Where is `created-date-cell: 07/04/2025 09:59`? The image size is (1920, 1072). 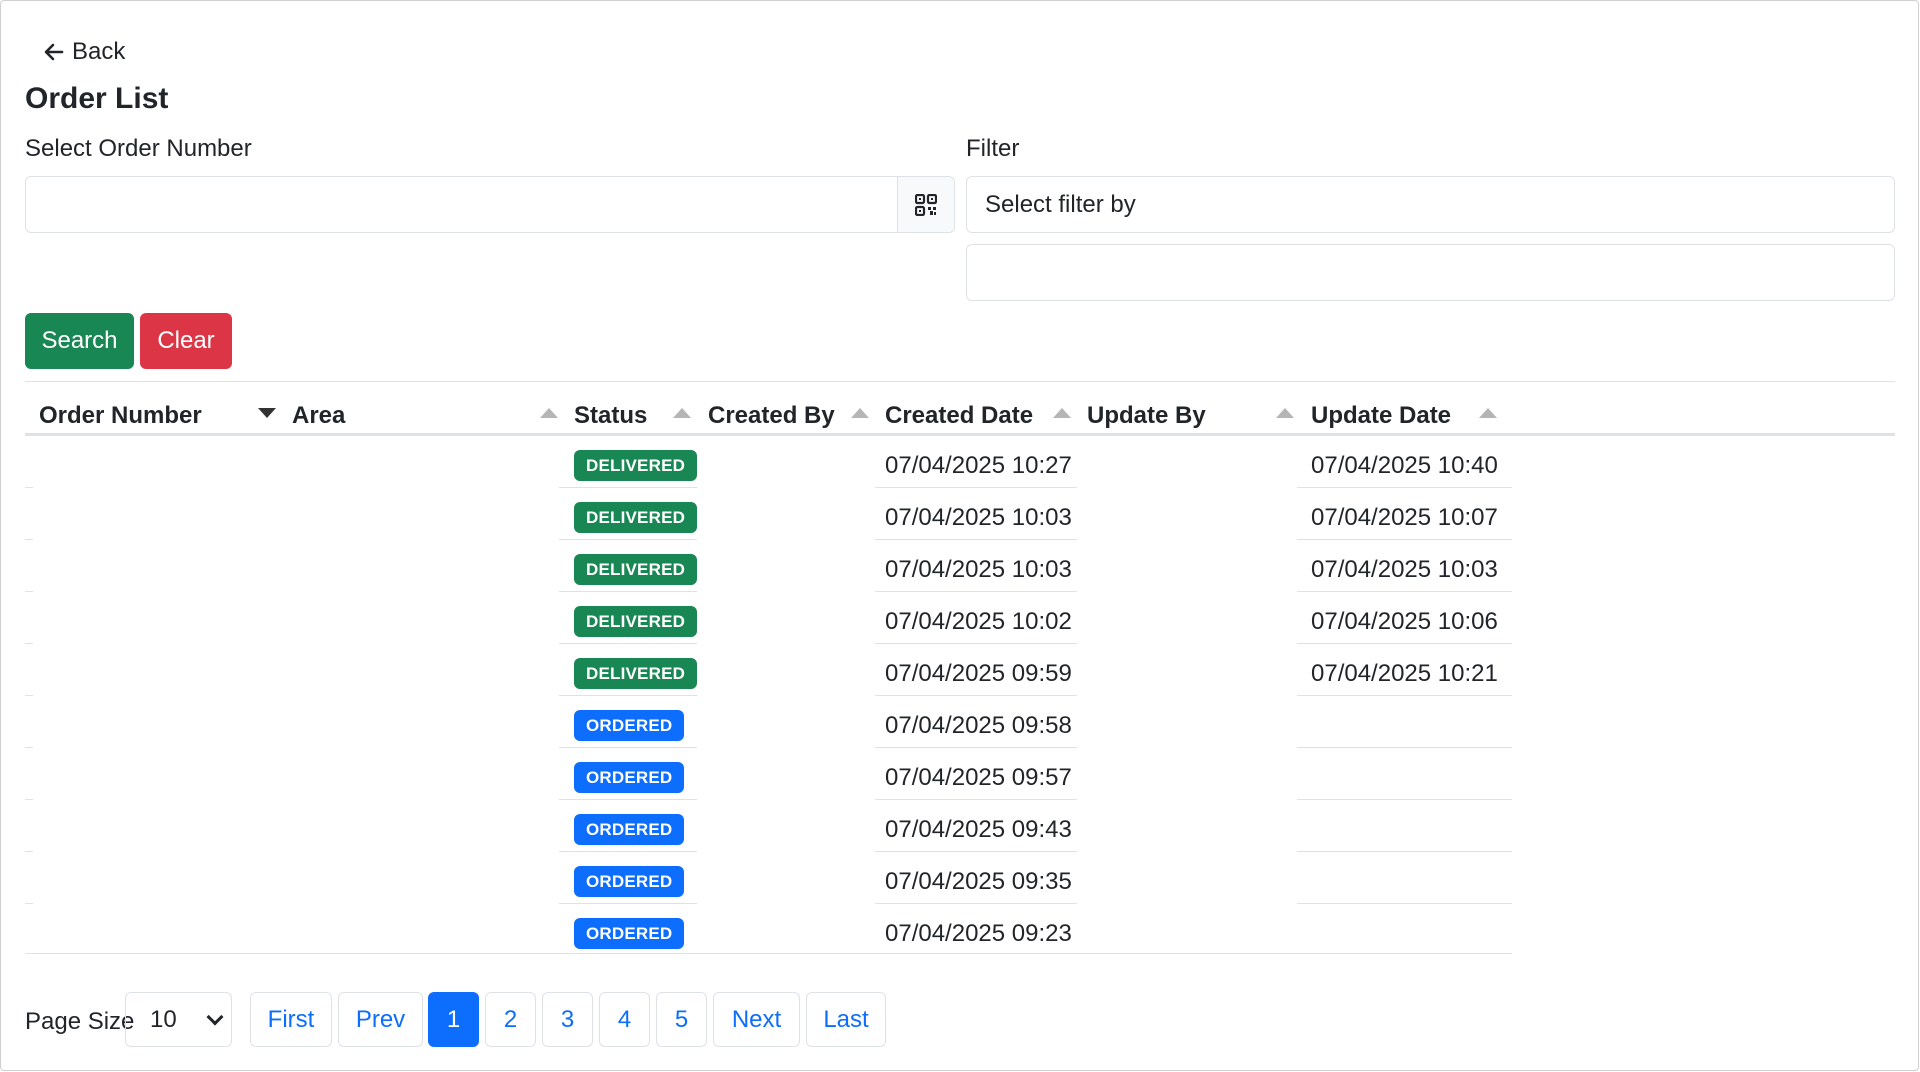
created-date-cell: 07/04/2025 09:59 is located at coordinates (978, 673).